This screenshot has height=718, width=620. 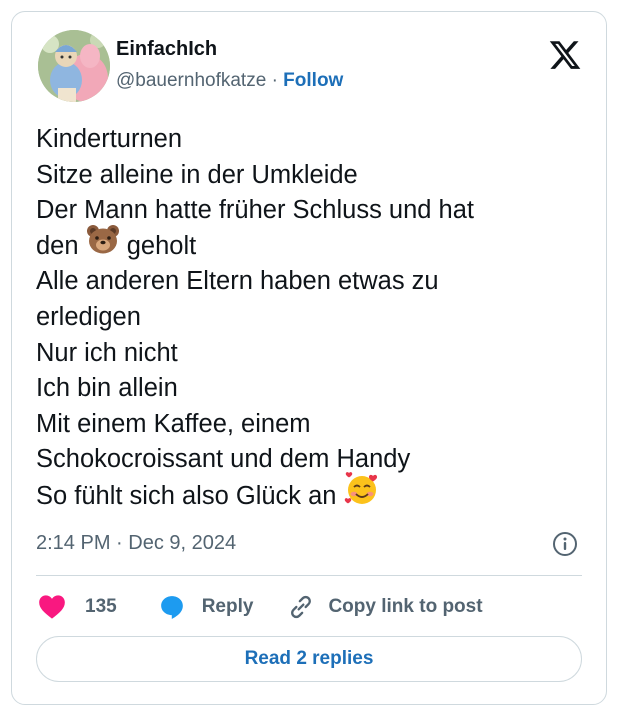 What do you see at coordinates (161, 245) in the screenshot?
I see `tweet-text-segment: geholt` at bounding box center [161, 245].